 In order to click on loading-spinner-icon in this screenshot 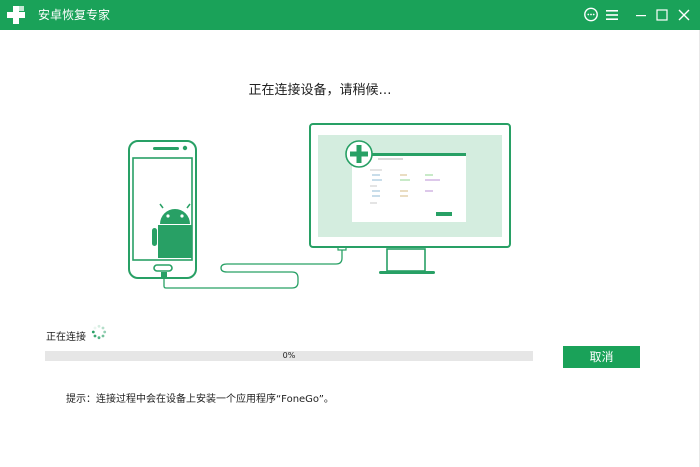, I will do `click(99, 332)`.